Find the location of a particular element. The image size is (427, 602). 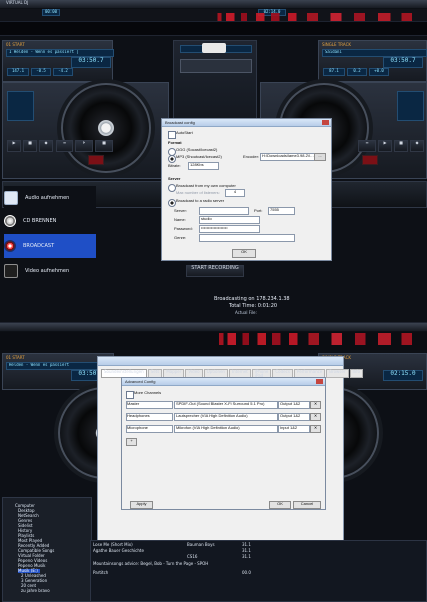

track-bpm-1: 31.1 is located at coordinates (246, 544).